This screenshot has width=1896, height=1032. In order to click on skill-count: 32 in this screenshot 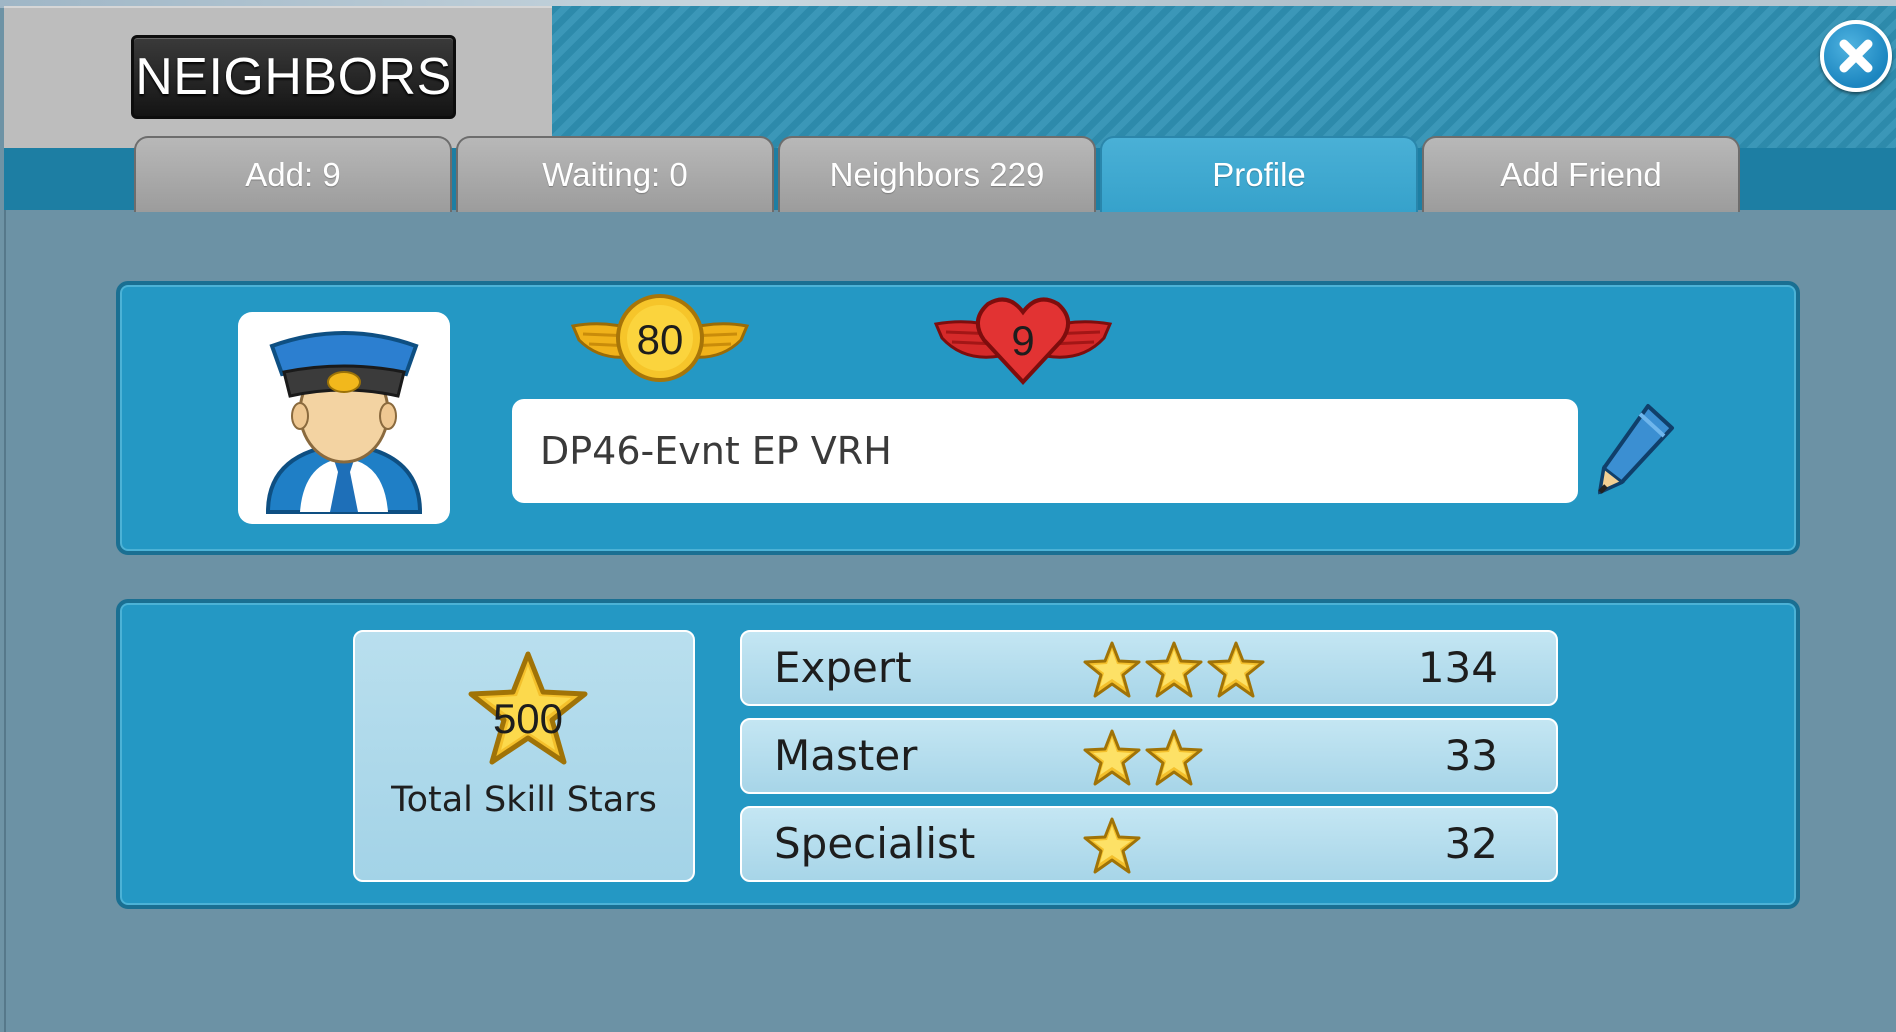, I will do `click(1471, 843)`.